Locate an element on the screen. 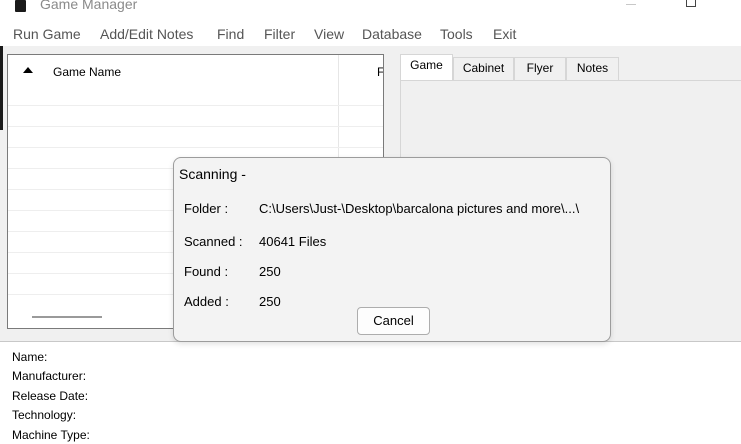 This screenshot has height=444, width=741. sort-ascending-icon is located at coordinates (28, 70).